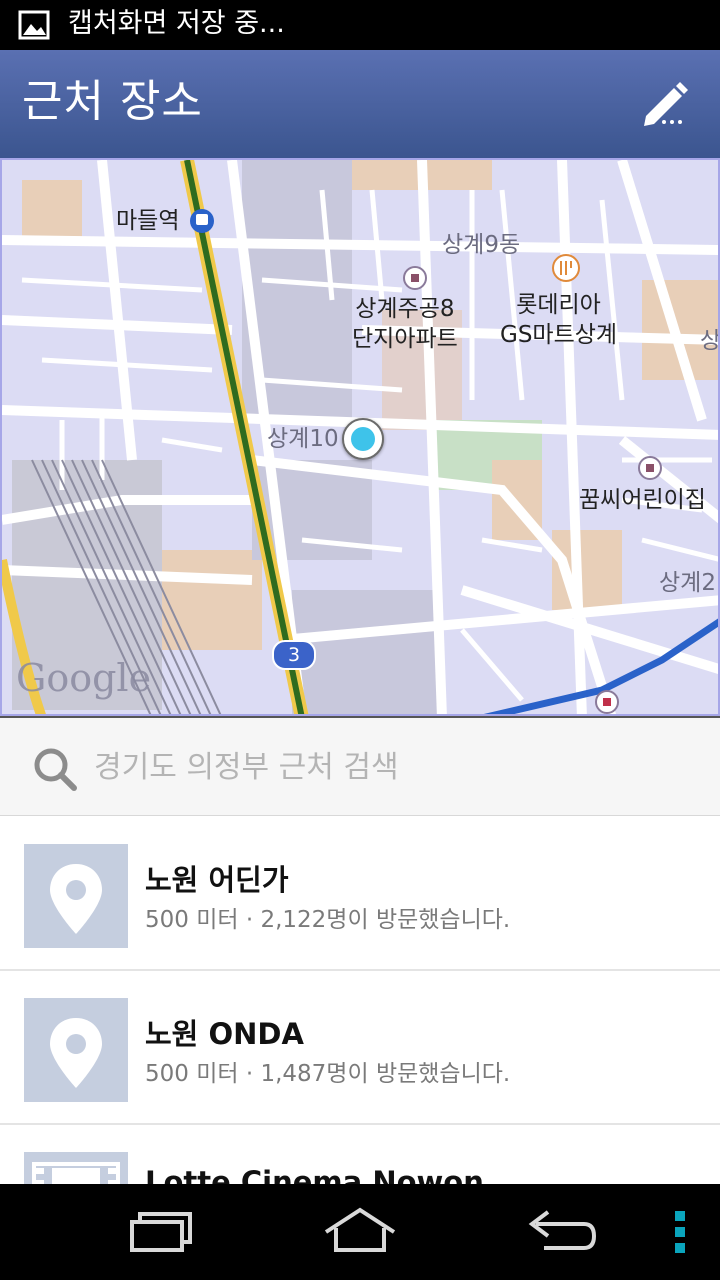 The width and height of the screenshot is (720, 1284). Describe the element at coordinates (55, 769) in the screenshot. I see `search-icon` at that location.